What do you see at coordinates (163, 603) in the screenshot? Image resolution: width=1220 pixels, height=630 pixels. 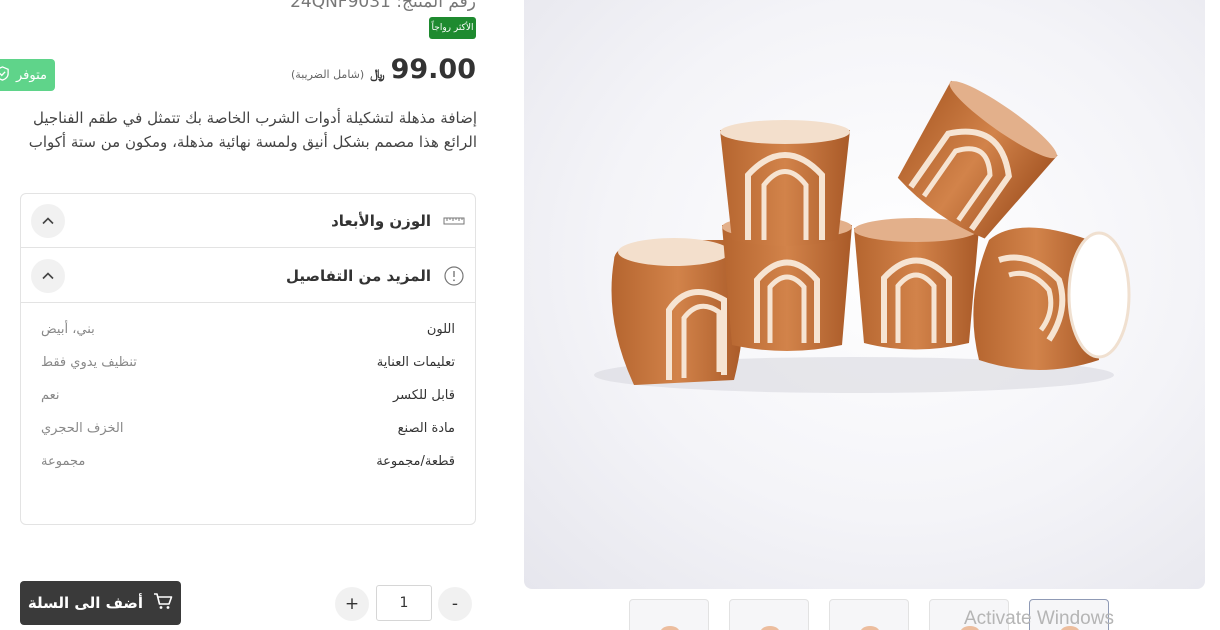 I see `cart-icon` at bounding box center [163, 603].